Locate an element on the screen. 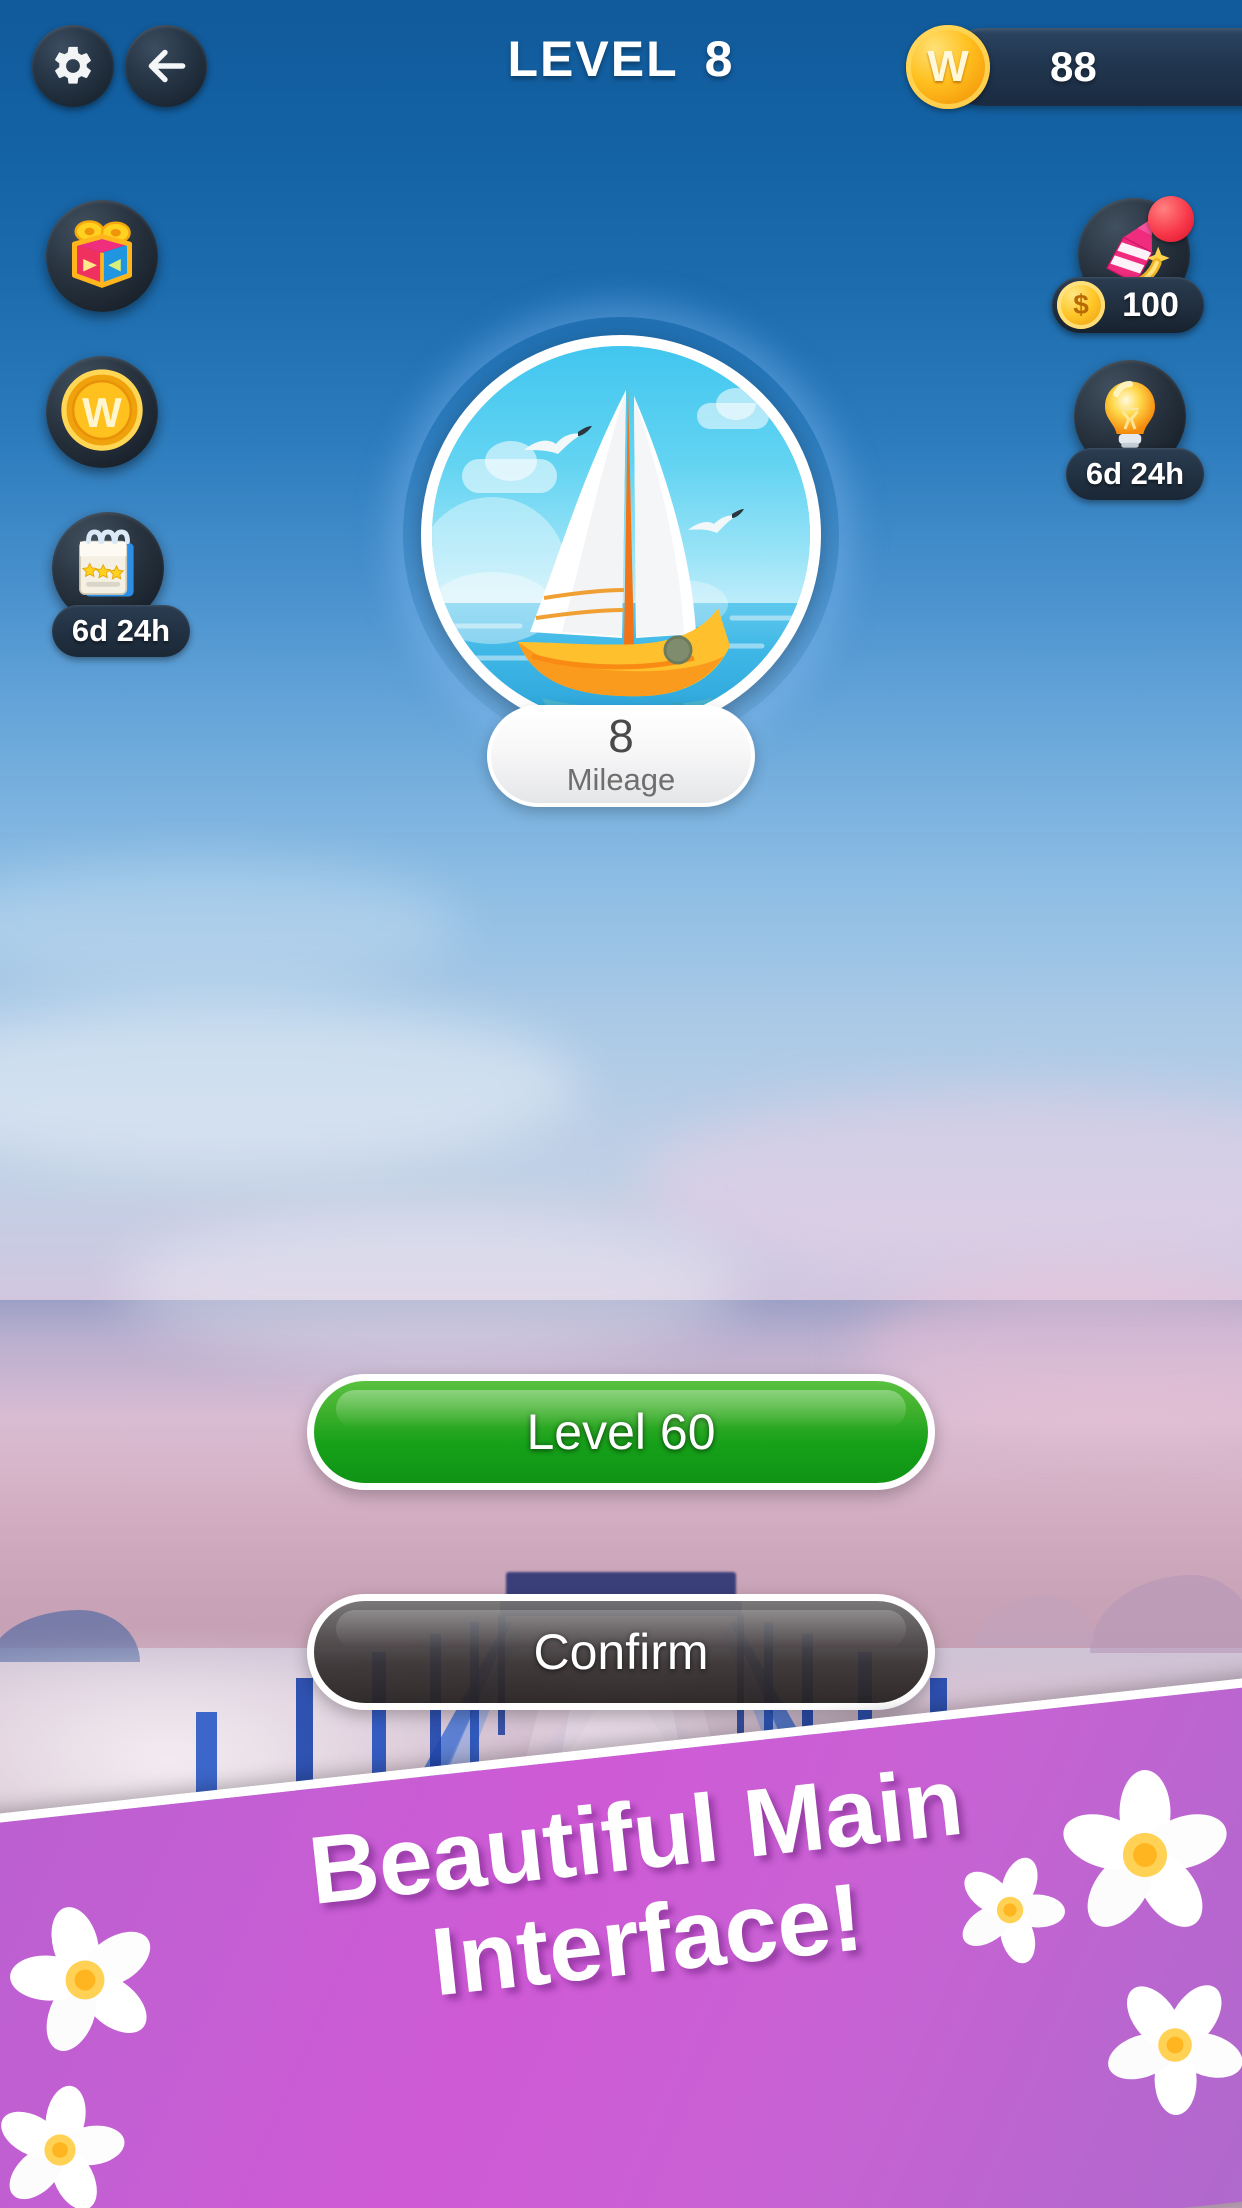 The height and width of the screenshot is (2208, 1242). calendar-timer-badge: 6d 24h is located at coordinates (121, 631).